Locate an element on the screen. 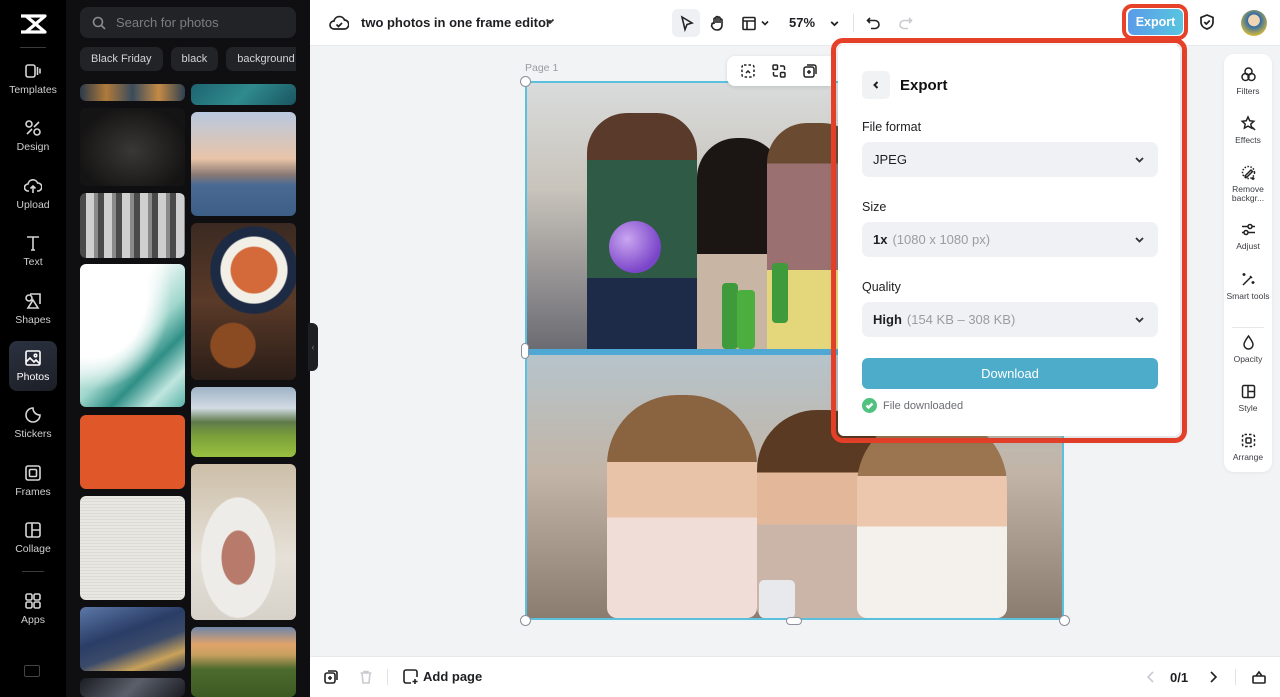 The image size is (1280, 697). undo-button is located at coordinates (873, 23).